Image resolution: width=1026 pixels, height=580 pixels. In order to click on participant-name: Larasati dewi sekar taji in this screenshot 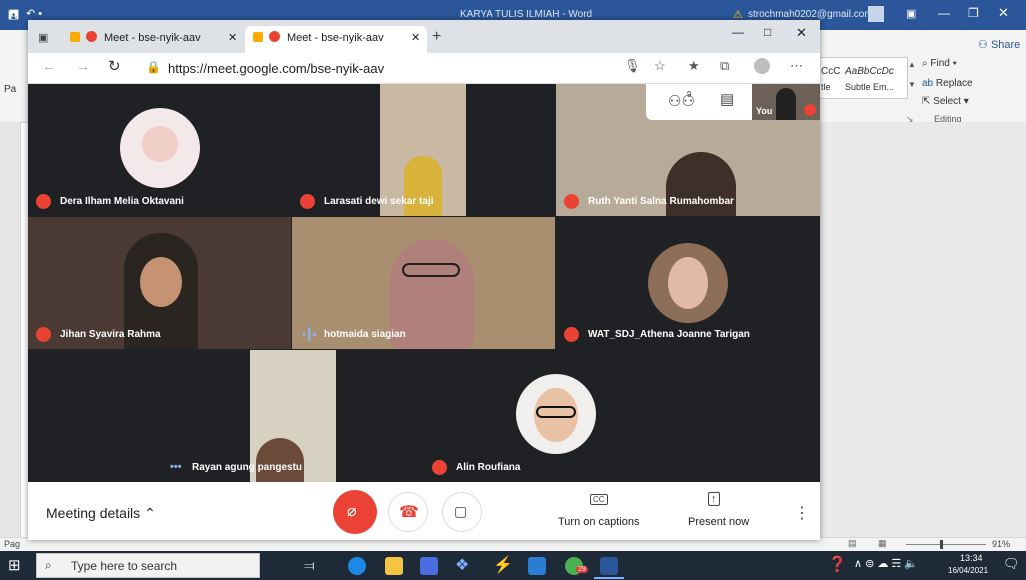, I will do `click(379, 201)`.